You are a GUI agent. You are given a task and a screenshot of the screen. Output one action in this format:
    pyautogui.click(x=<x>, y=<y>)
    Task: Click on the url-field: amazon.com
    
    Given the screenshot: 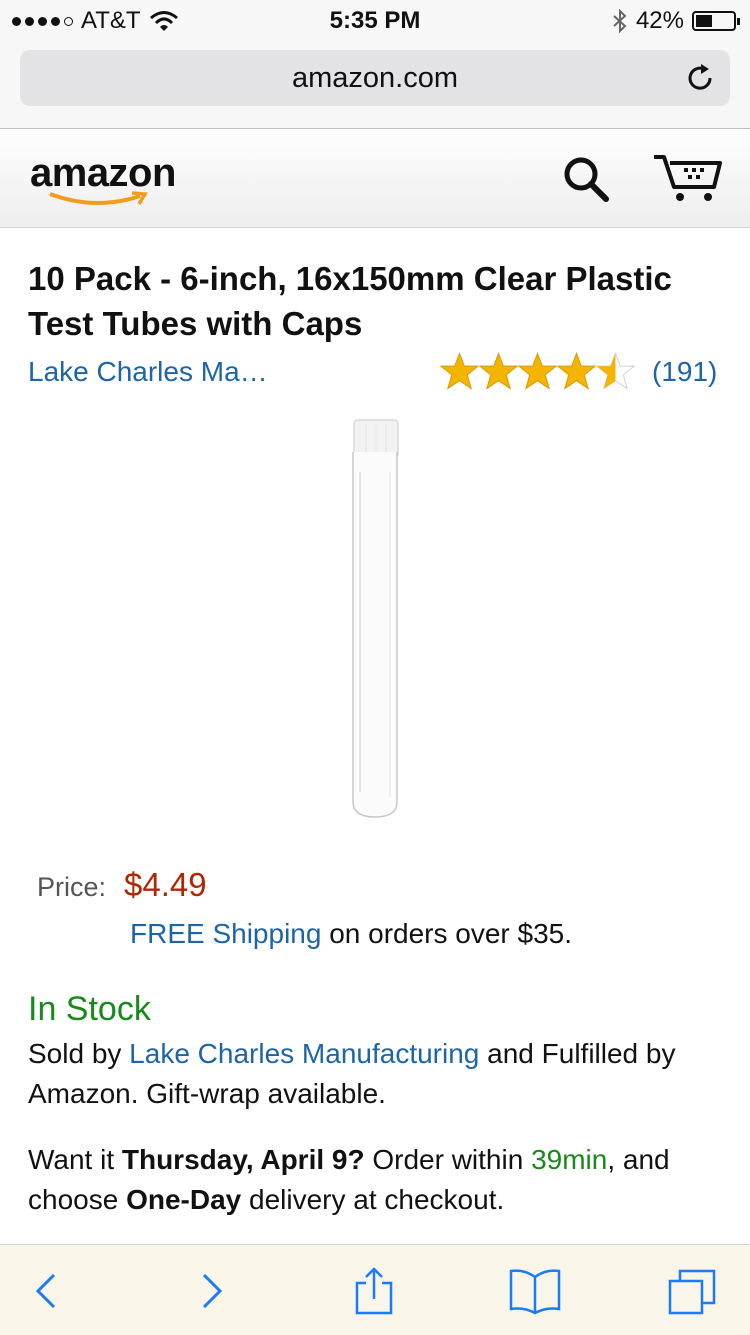 What is the action you would take?
    pyautogui.click(x=375, y=78)
    